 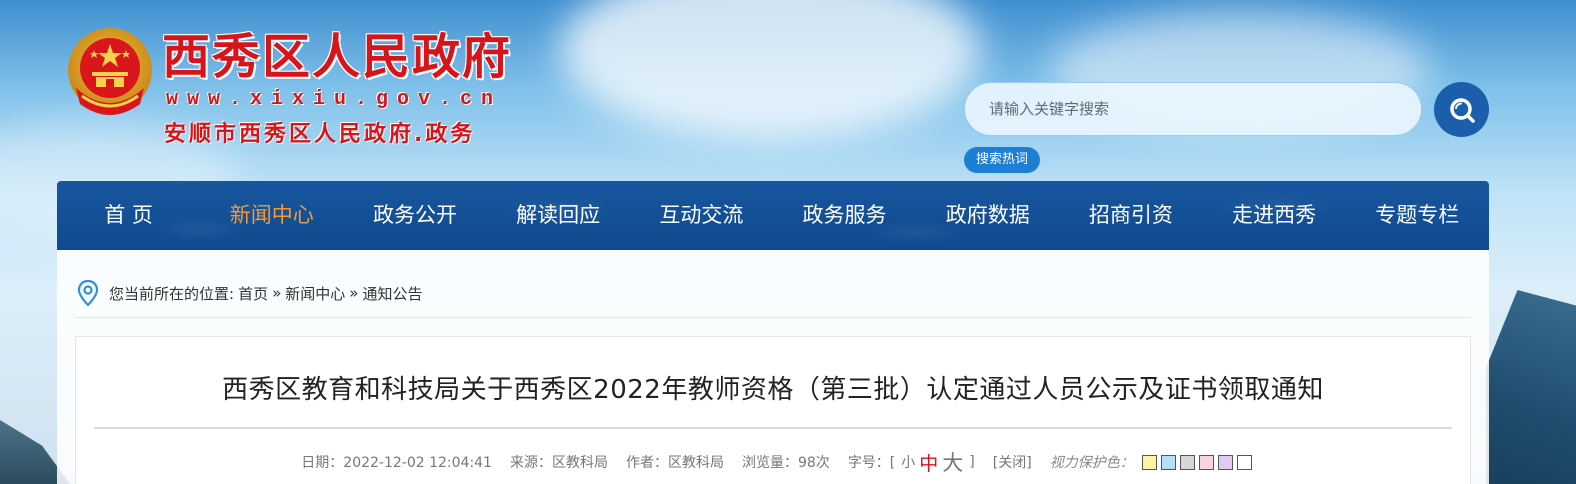 I want to click on breadcrumb: 您当前所在的位置: 首页 » 新闻中心 » 通知公告, so click(x=249, y=293).